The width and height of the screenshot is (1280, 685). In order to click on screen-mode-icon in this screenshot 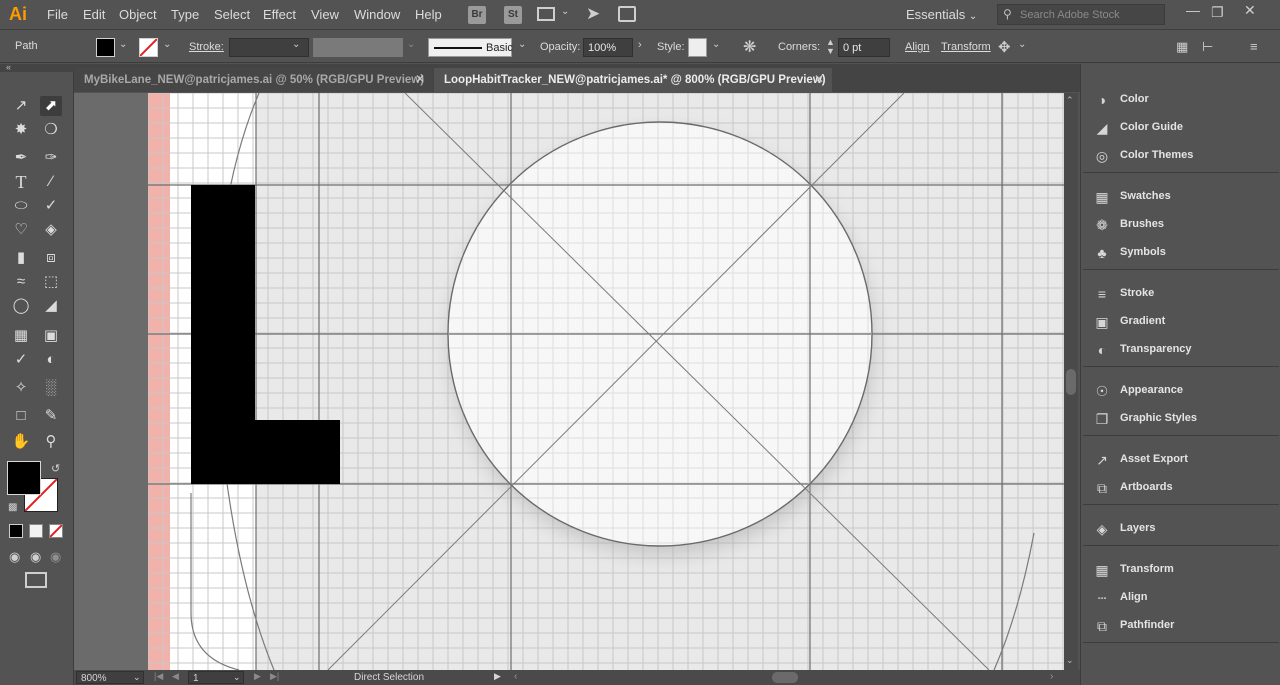, I will do `click(36, 580)`.